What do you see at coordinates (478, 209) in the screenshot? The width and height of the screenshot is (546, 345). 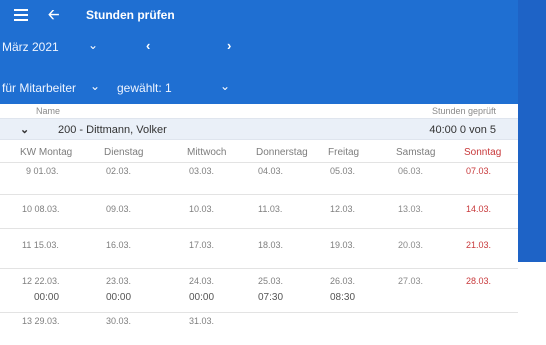 I see `day-cell: 14.03.` at bounding box center [478, 209].